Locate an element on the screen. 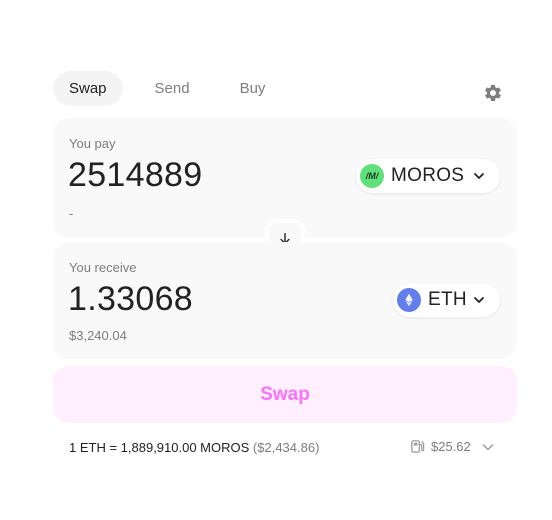 This screenshot has width=552, height=520. receive-amount-input: 1.33068 is located at coordinates (130, 299).